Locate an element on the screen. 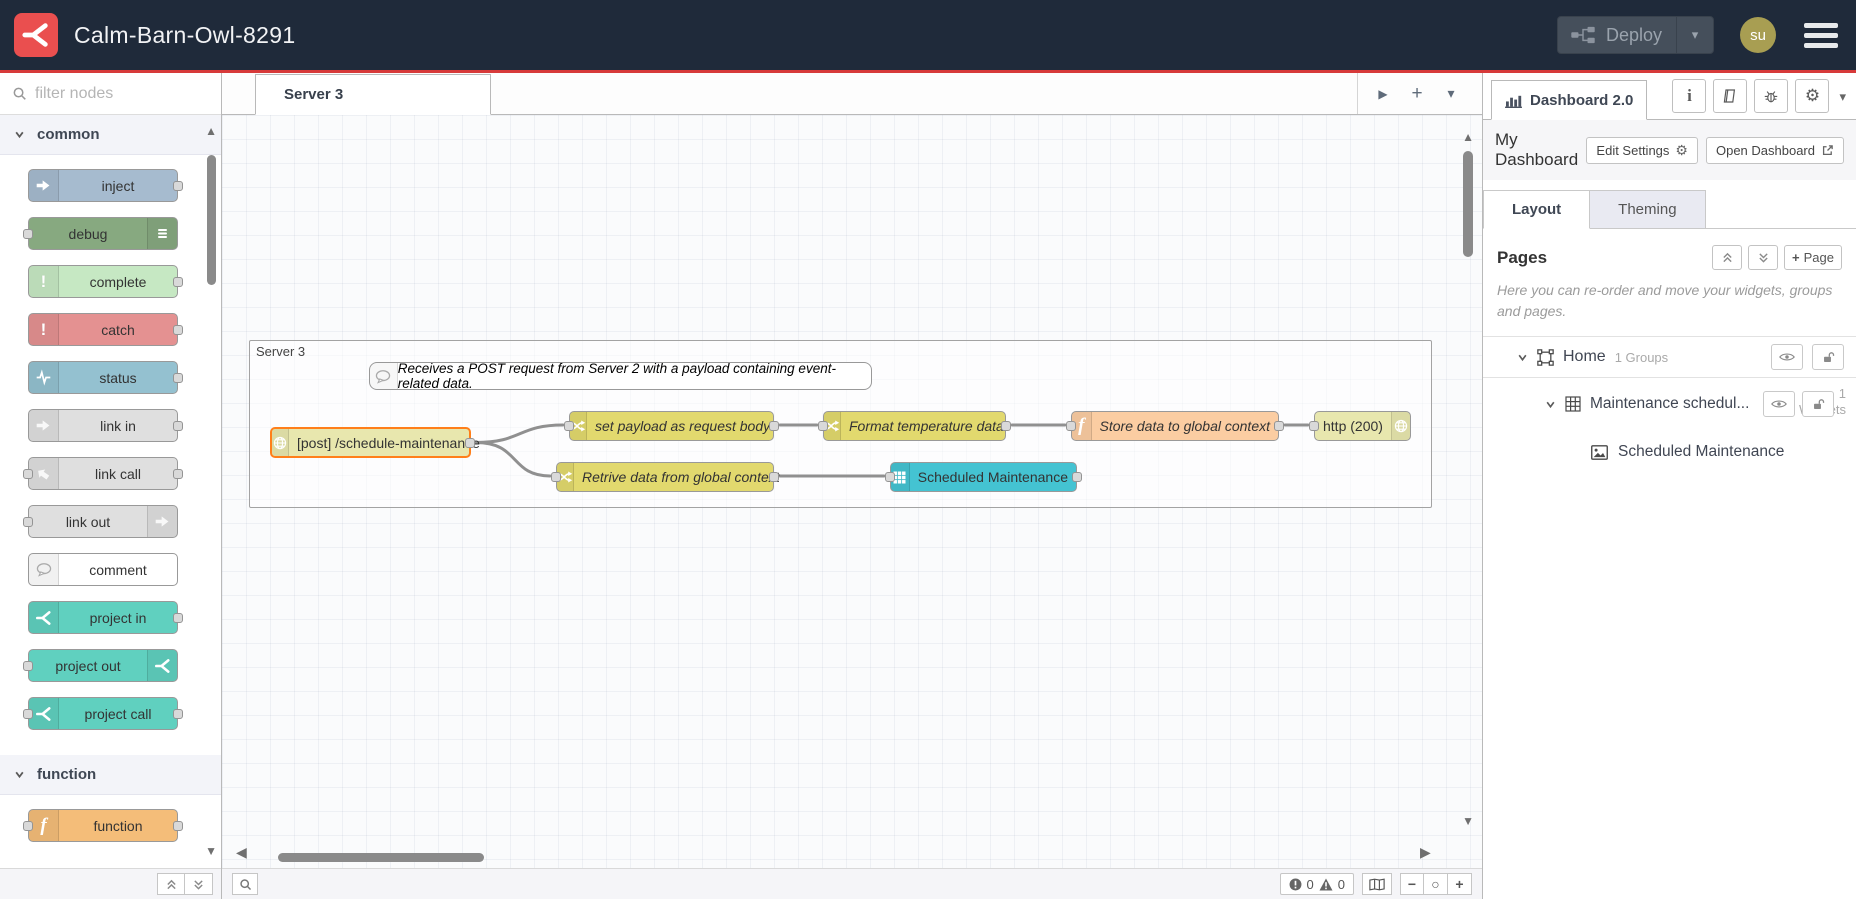 This screenshot has height=899, width=1856. palette-node-comment: comment is located at coordinates (103, 569).